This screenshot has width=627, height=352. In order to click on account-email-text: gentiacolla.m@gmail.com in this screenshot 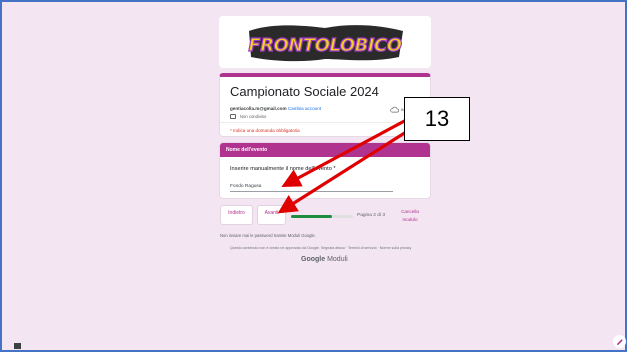, I will do `click(258, 108)`.